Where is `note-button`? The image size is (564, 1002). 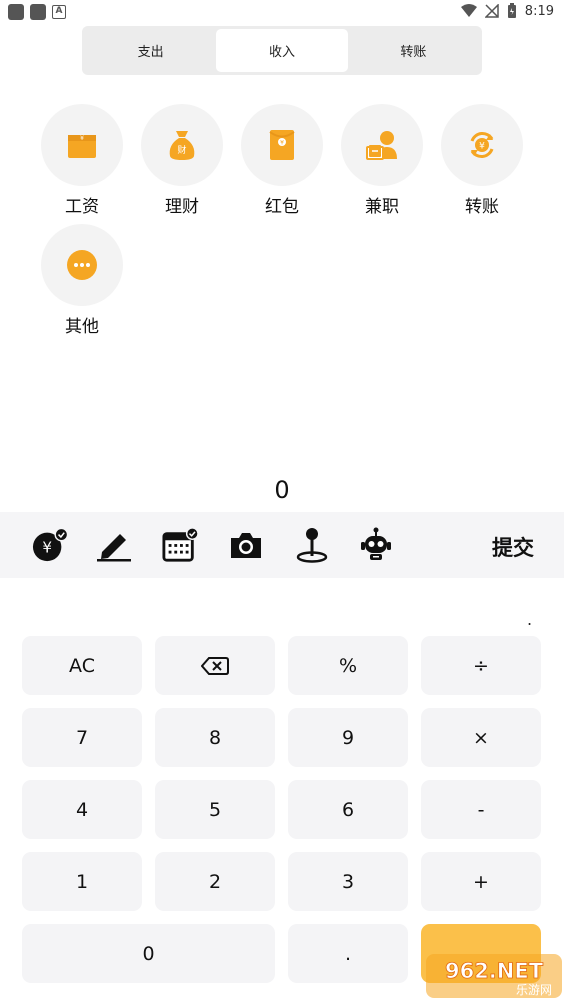 note-button is located at coordinates (114, 545).